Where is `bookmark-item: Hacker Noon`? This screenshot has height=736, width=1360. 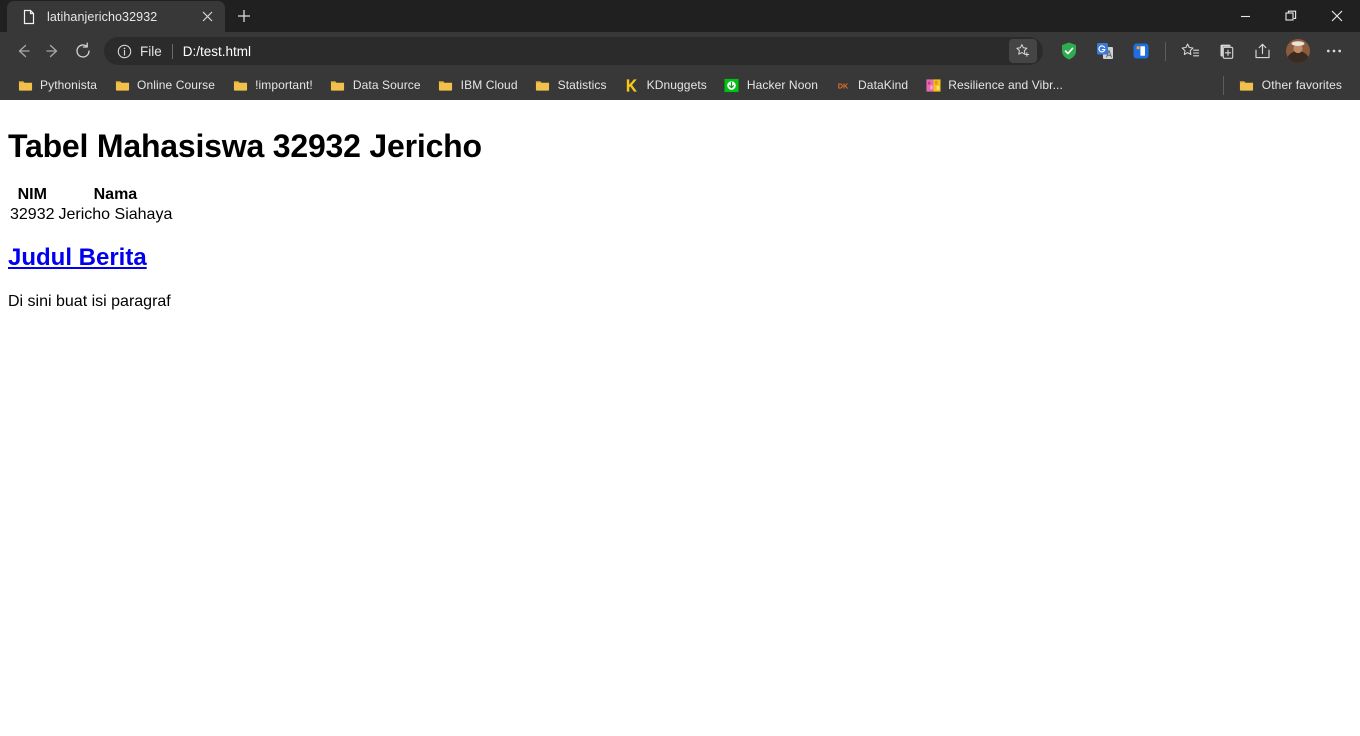 bookmark-item: Hacker Noon is located at coordinates (771, 85).